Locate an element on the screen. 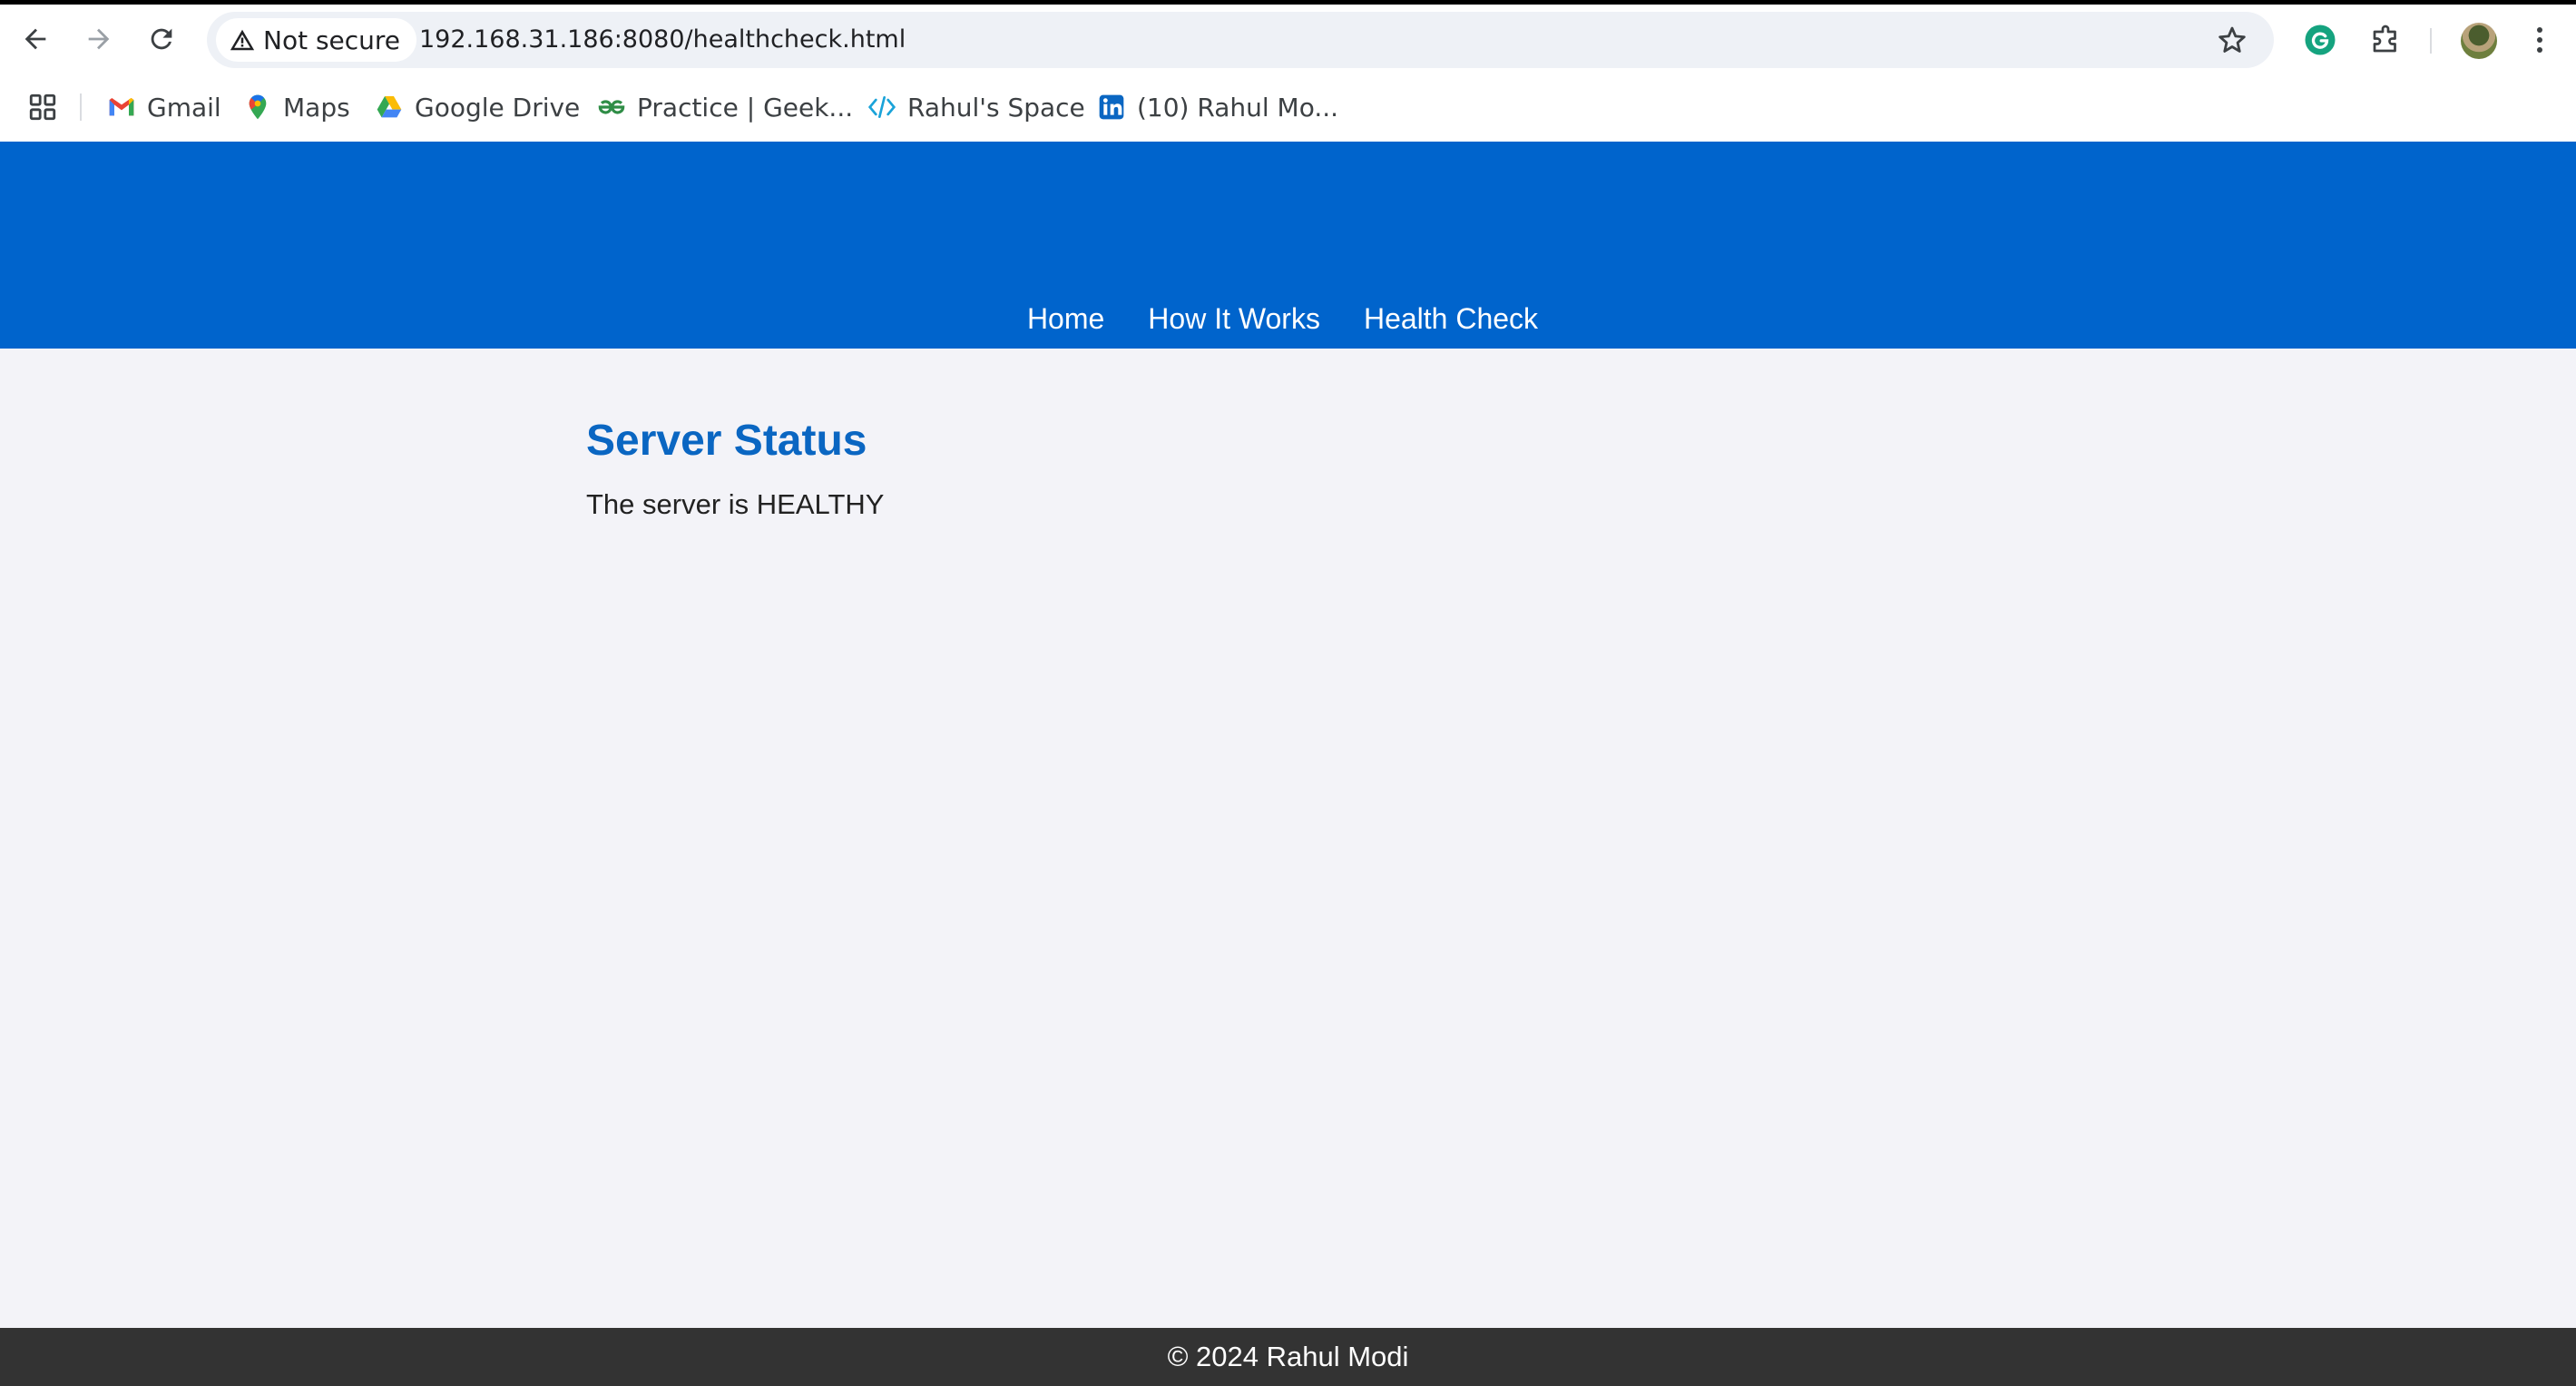  reload-icon is located at coordinates (161, 39).